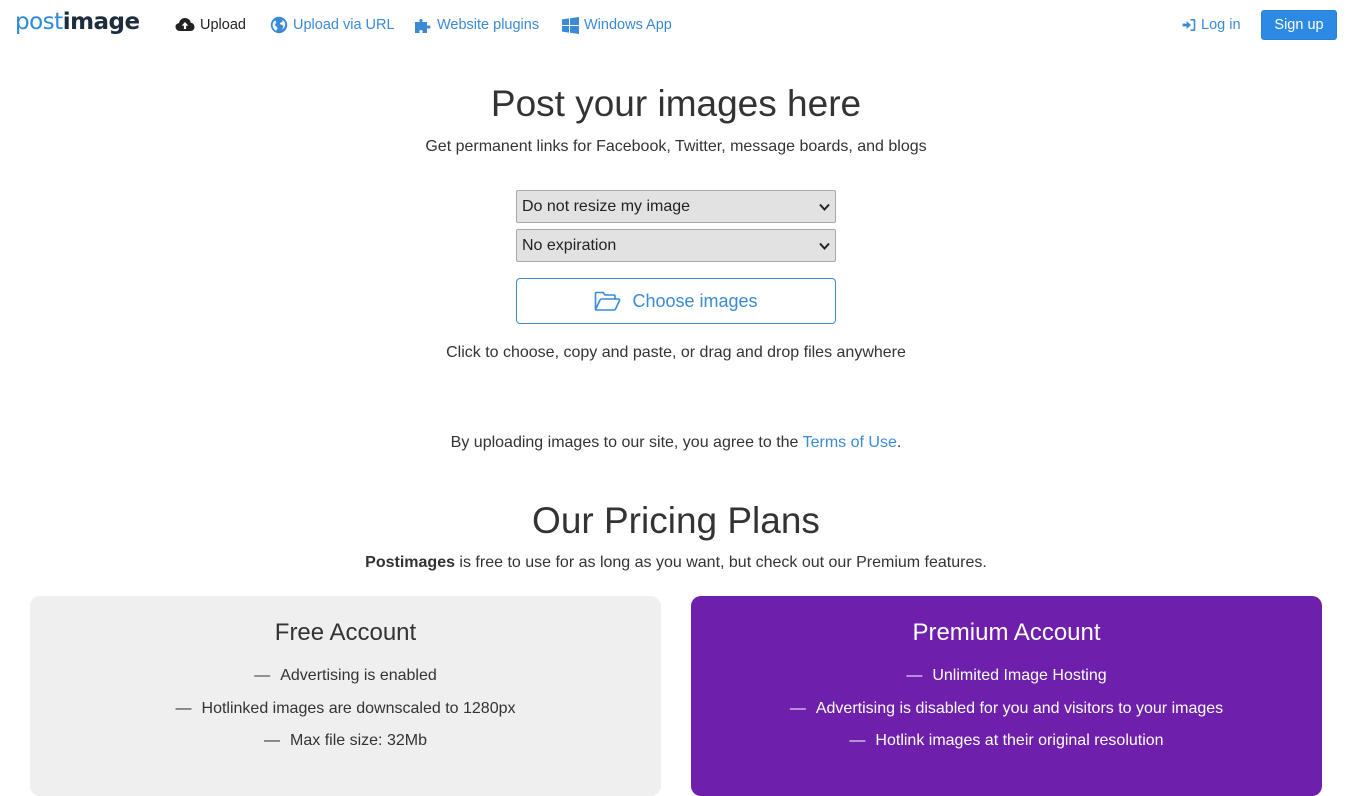 The width and height of the screenshot is (1352, 796). I want to click on nav-plugins-link: Website plugins, so click(476, 25).